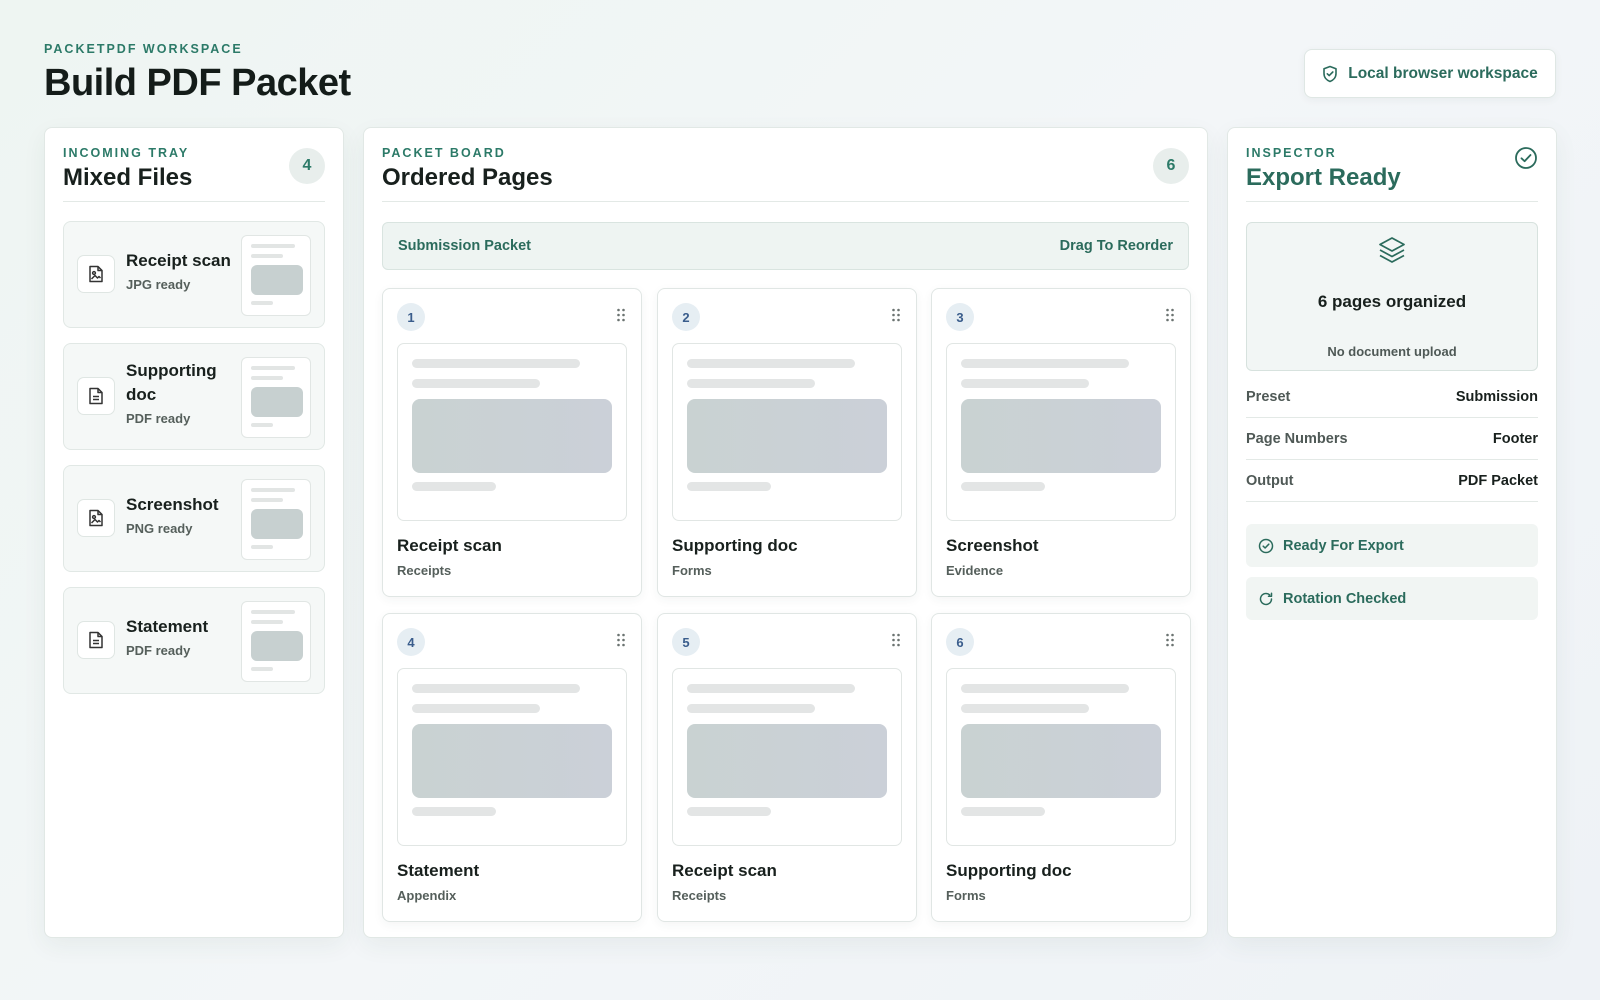 The image size is (1600, 1000). Describe the element at coordinates (438, 870) in the screenshot. I see `page-name: Statement` at that location.